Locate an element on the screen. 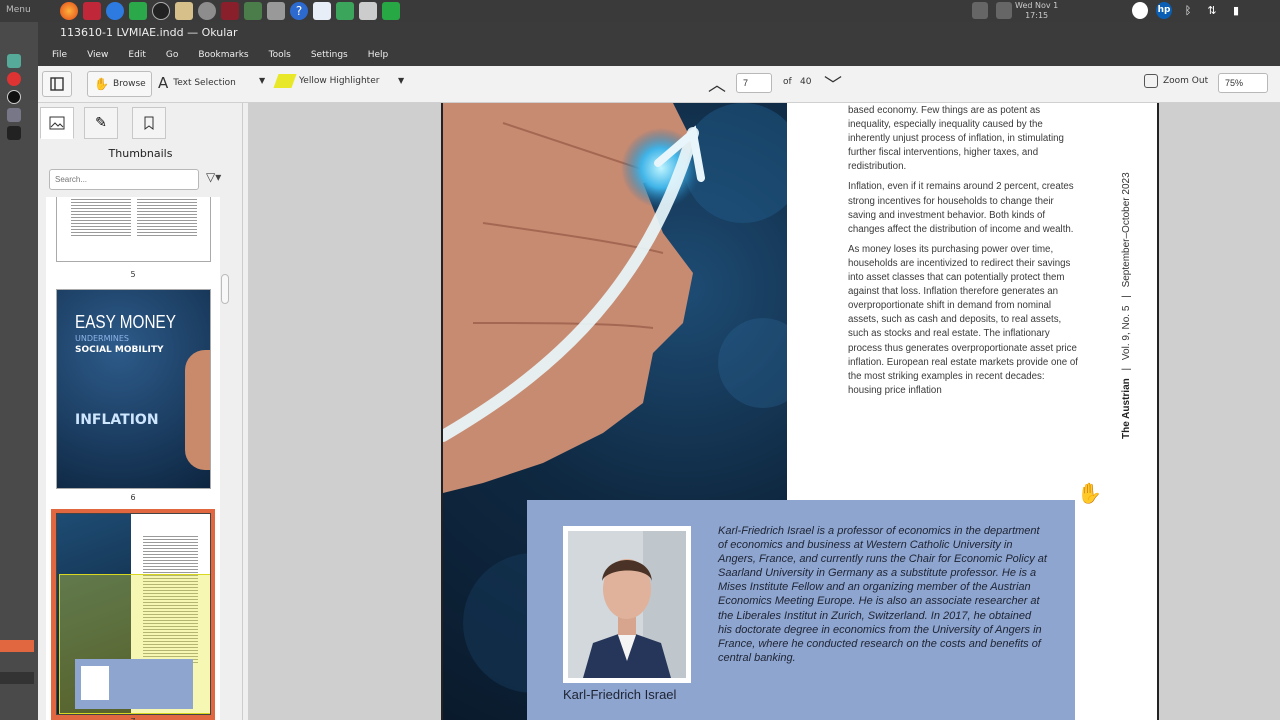 The height and width of the screenshot is (720, 1280). author-photo-frame is located at coordinates (627, 604).